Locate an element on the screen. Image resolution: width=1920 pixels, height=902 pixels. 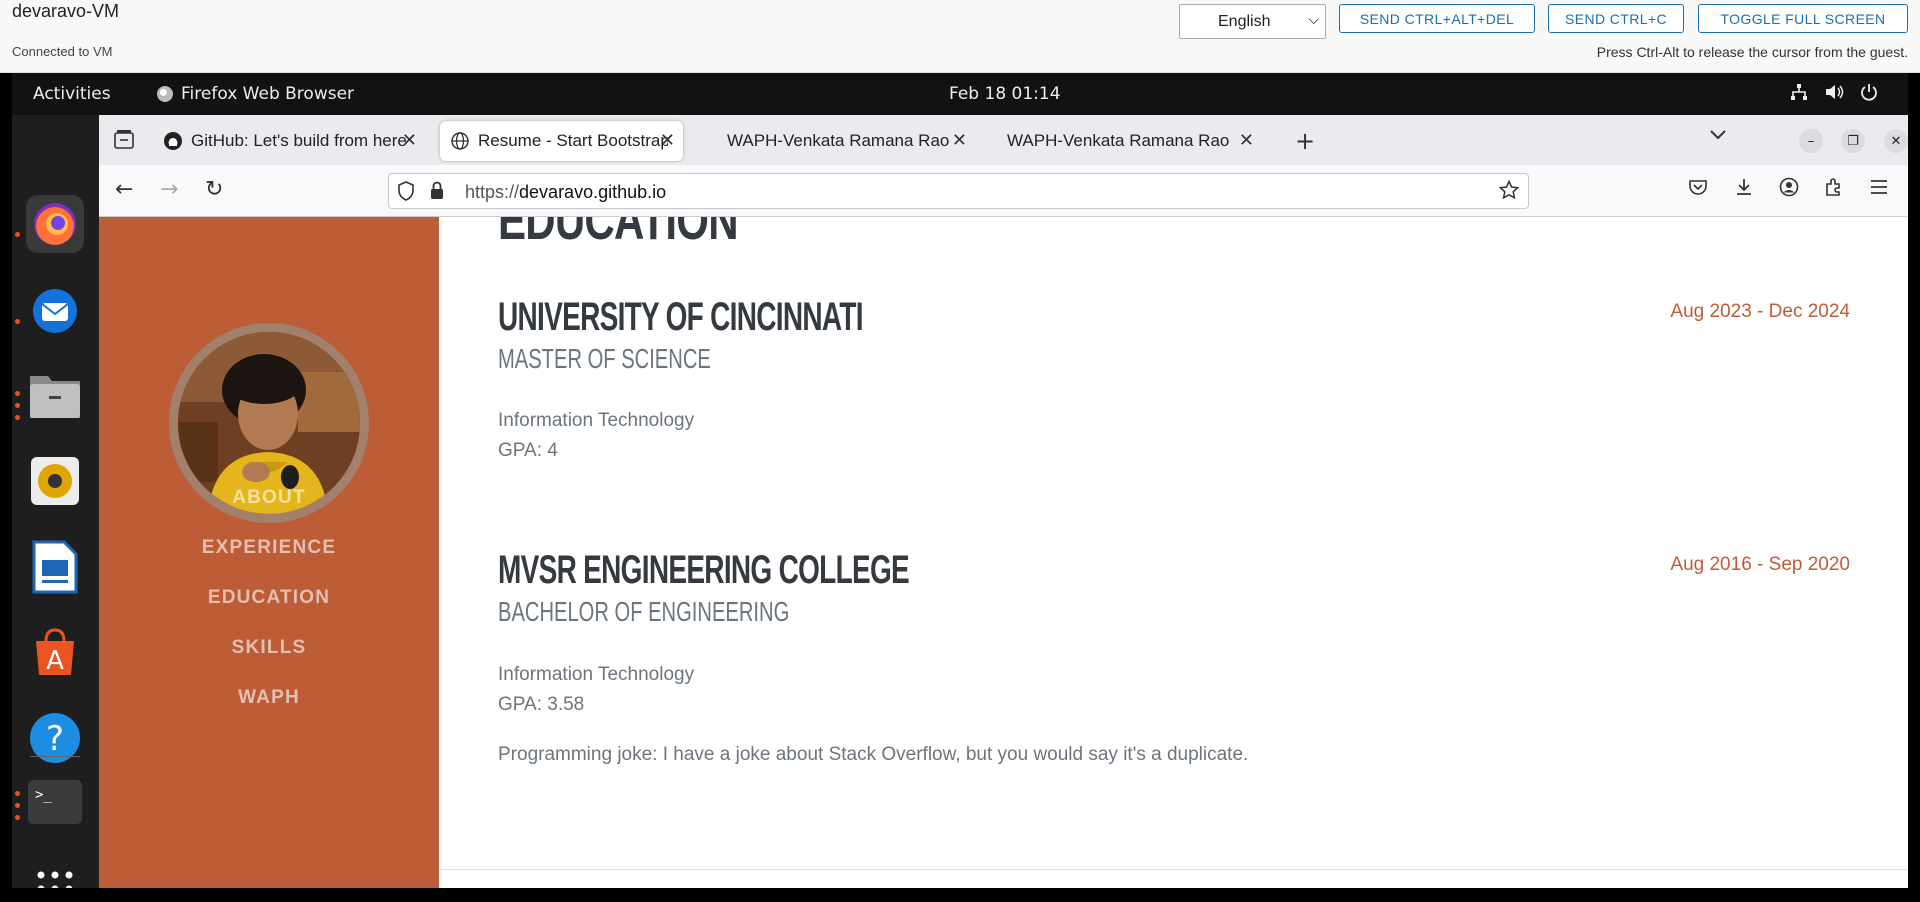
app-center-icon: A is located at coordinates (55, 652).